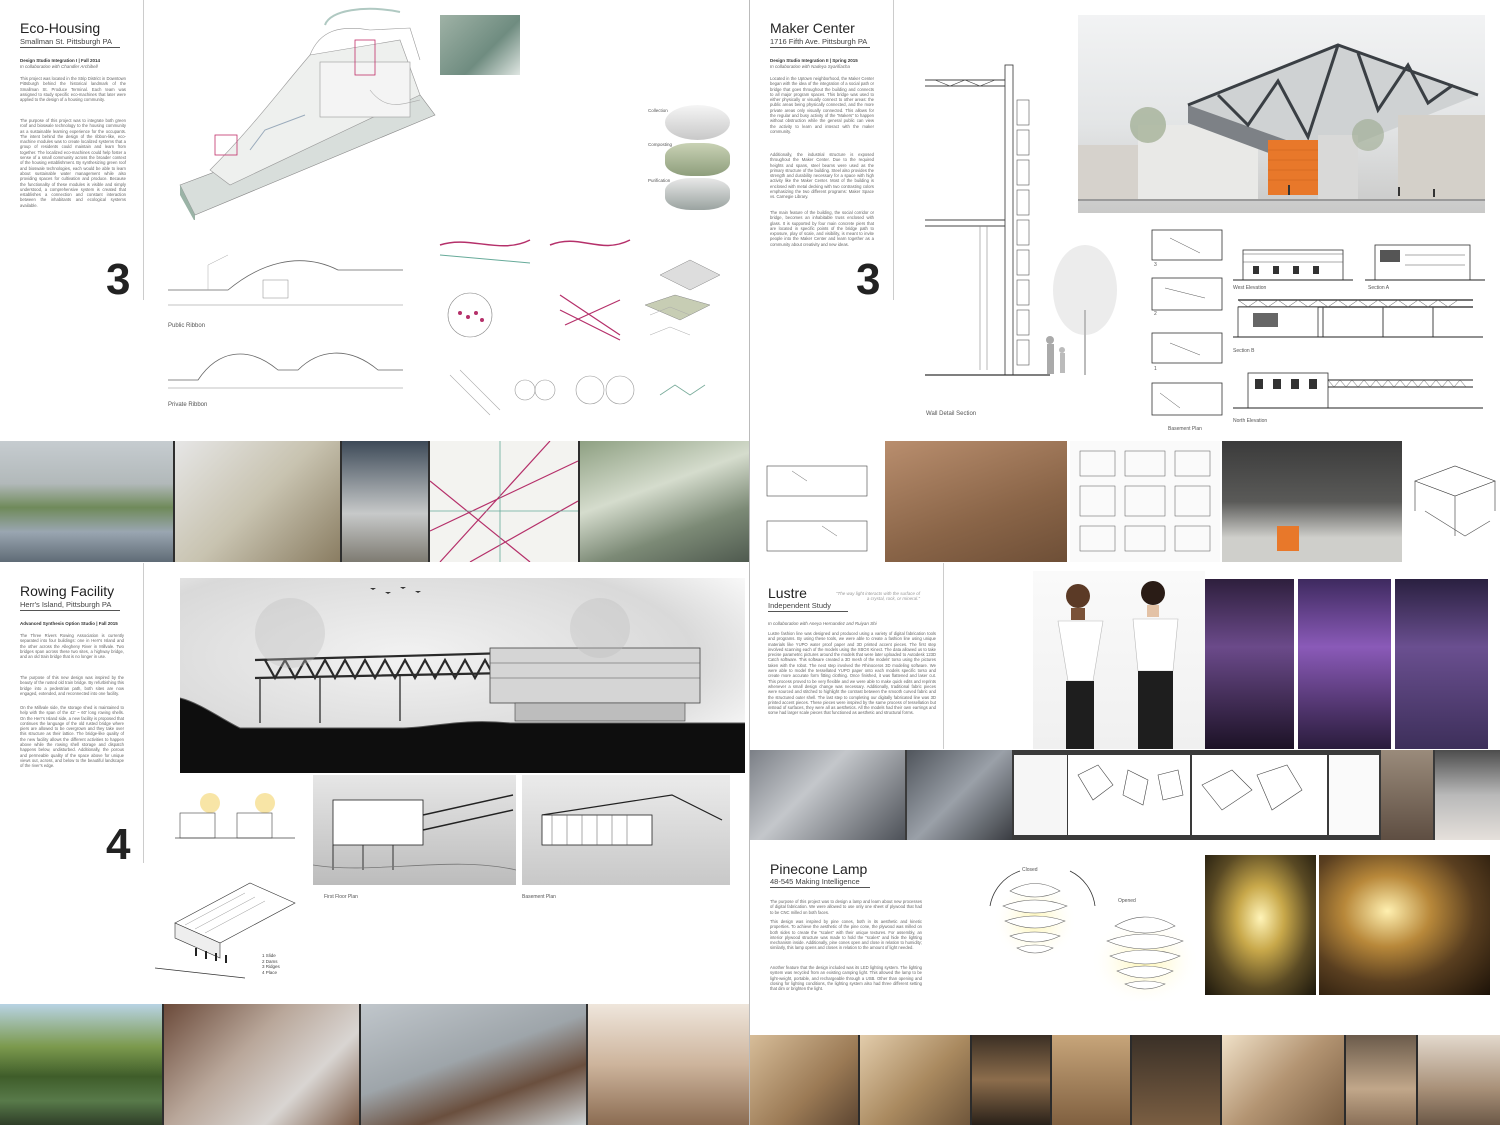 The height and width of the screenshot is (1125, 1500). Describe the element at coordinates (261, 1064) in the screenshot. I see `interior-truss-render` at that location.